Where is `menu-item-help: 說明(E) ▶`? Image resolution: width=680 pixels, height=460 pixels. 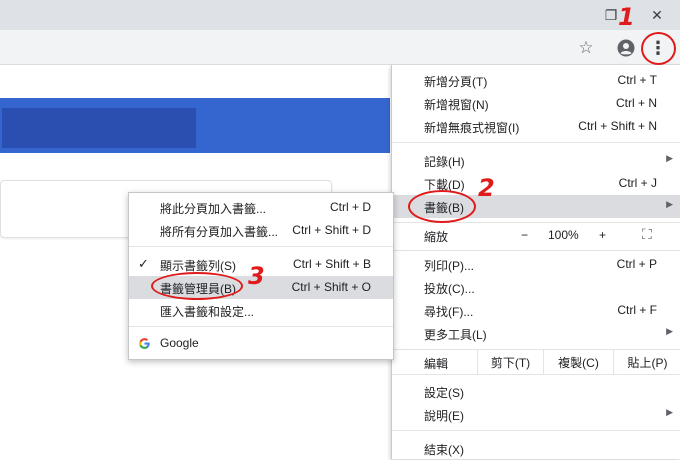 menu-item-help: 說明(E) ▶ is located at coordinates (536, 414).